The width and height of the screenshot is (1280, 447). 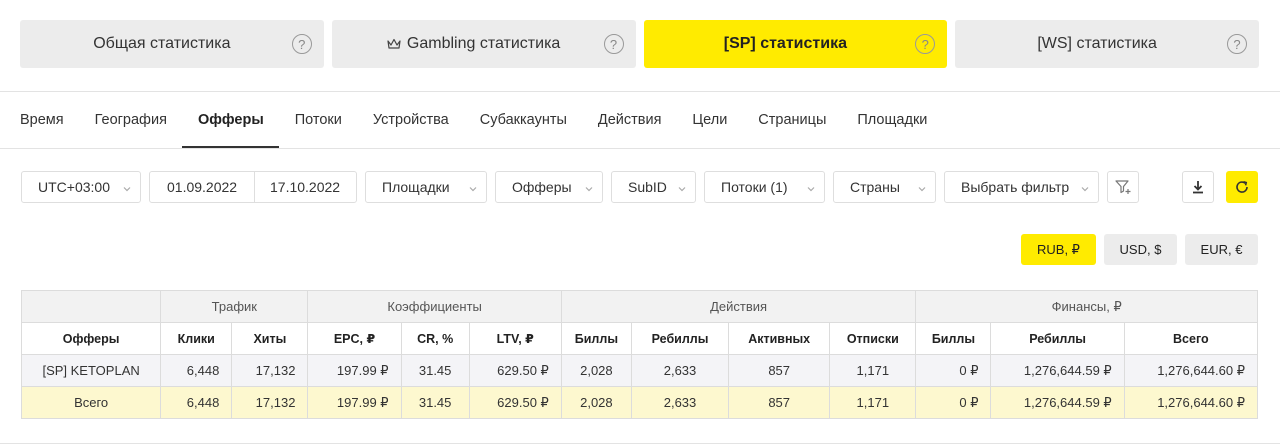 I want to click on col-clicks: Клики, so click(x=196, y=338).